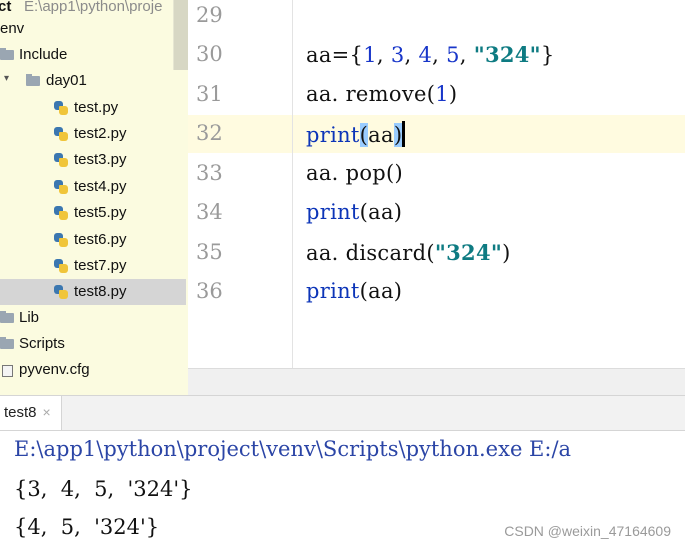 The image size is (685, 547). I want to click on tree-item-scripts: Scripts, so click(94, 344).